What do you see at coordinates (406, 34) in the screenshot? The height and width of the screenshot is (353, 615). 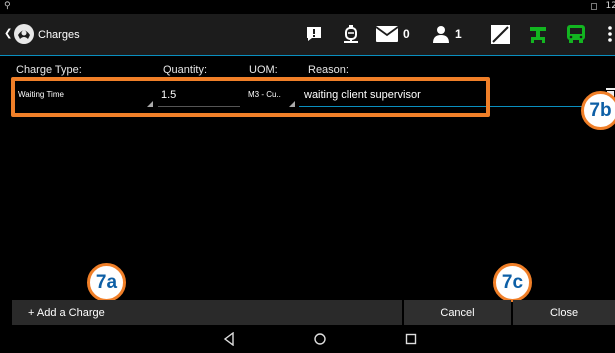 I see `messages-count: 0` at bounding box center [406, 34].